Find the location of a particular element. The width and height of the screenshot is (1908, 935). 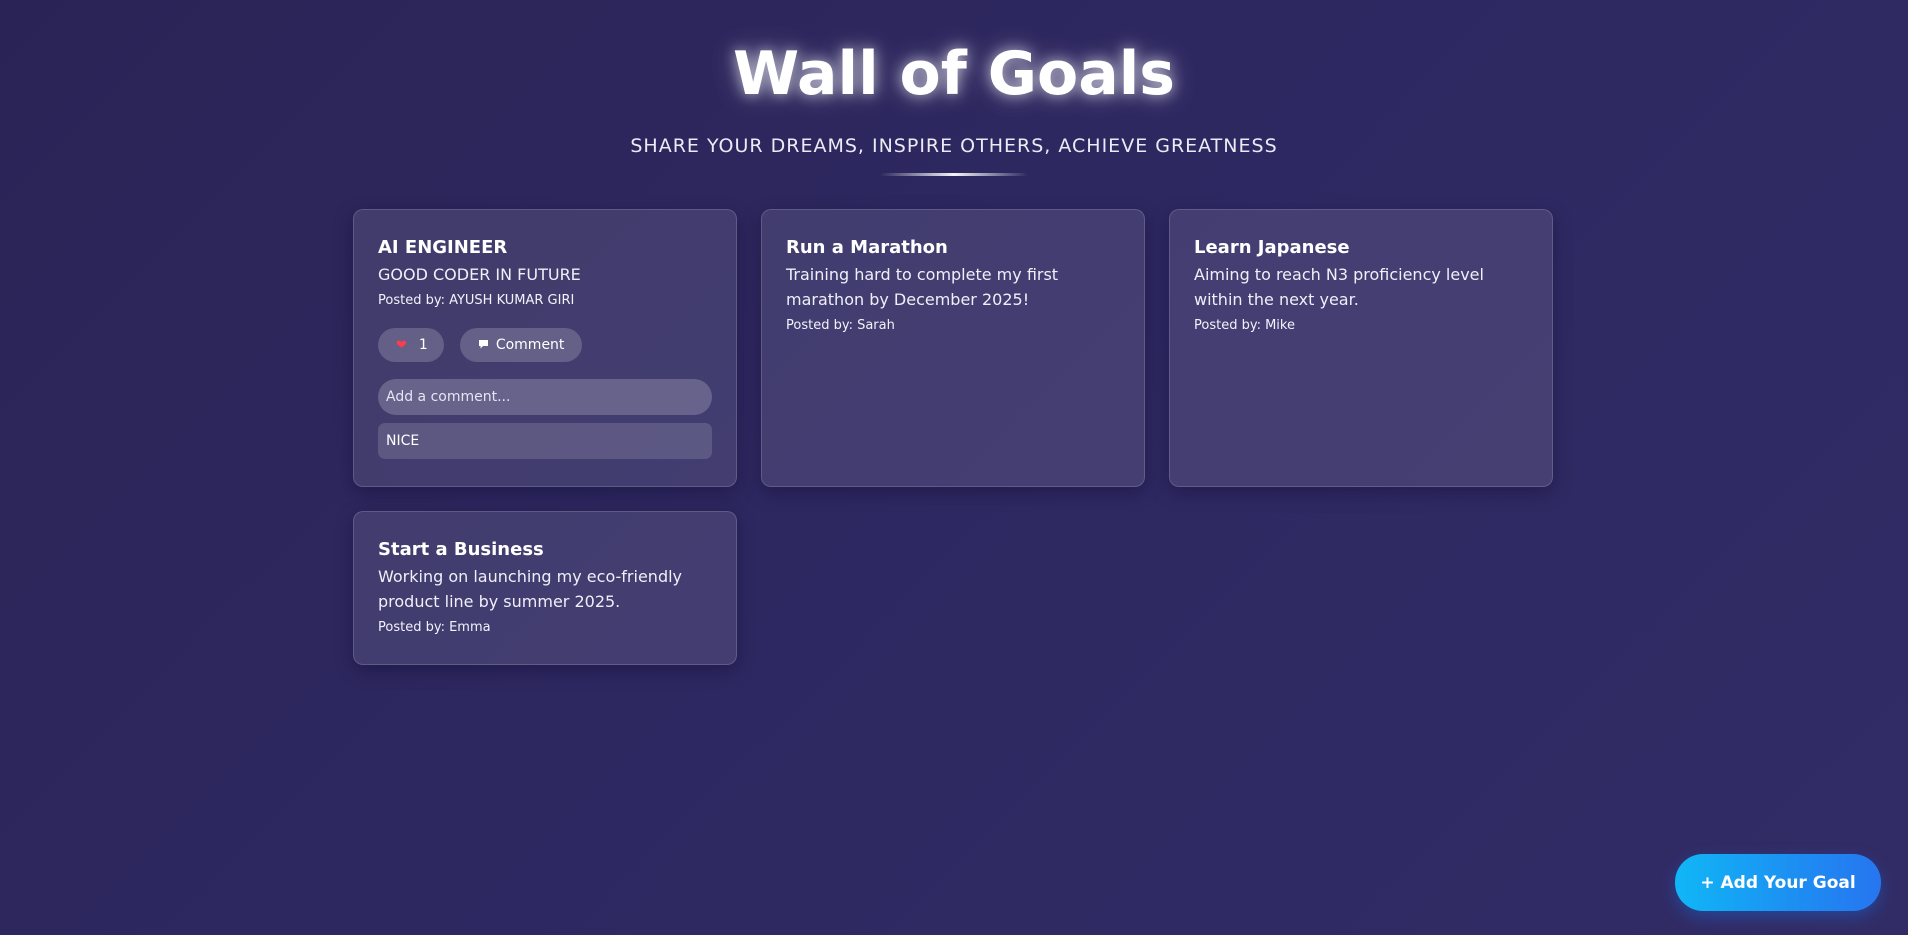

comment-button: Comment is located at coordinates (521, 345).